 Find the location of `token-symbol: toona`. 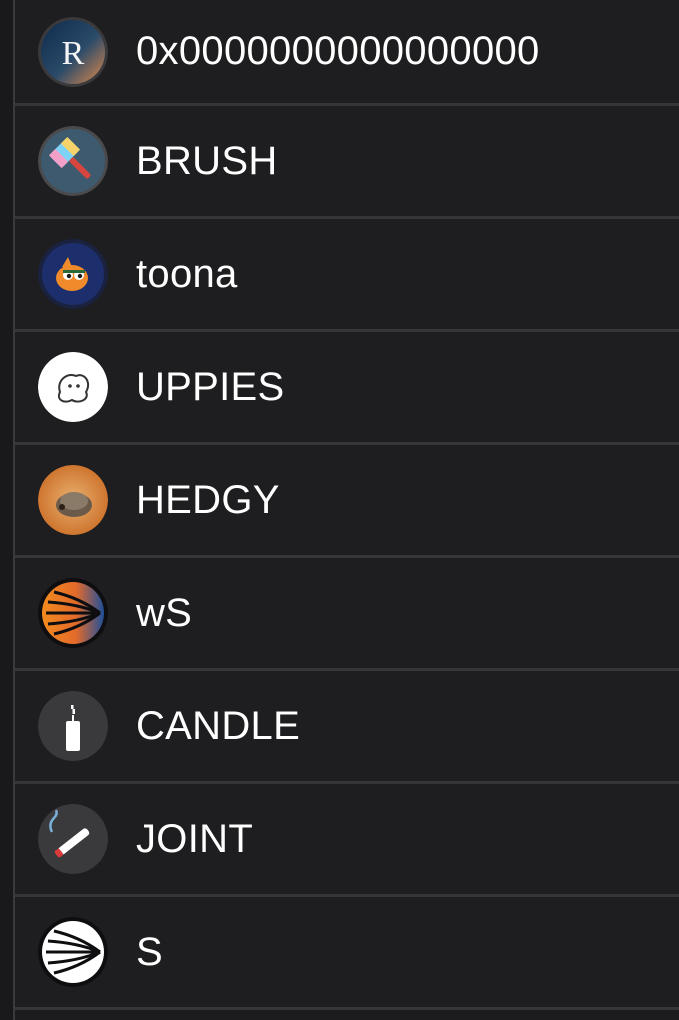

token-symbol: toona is located at coordinates (187, 273).